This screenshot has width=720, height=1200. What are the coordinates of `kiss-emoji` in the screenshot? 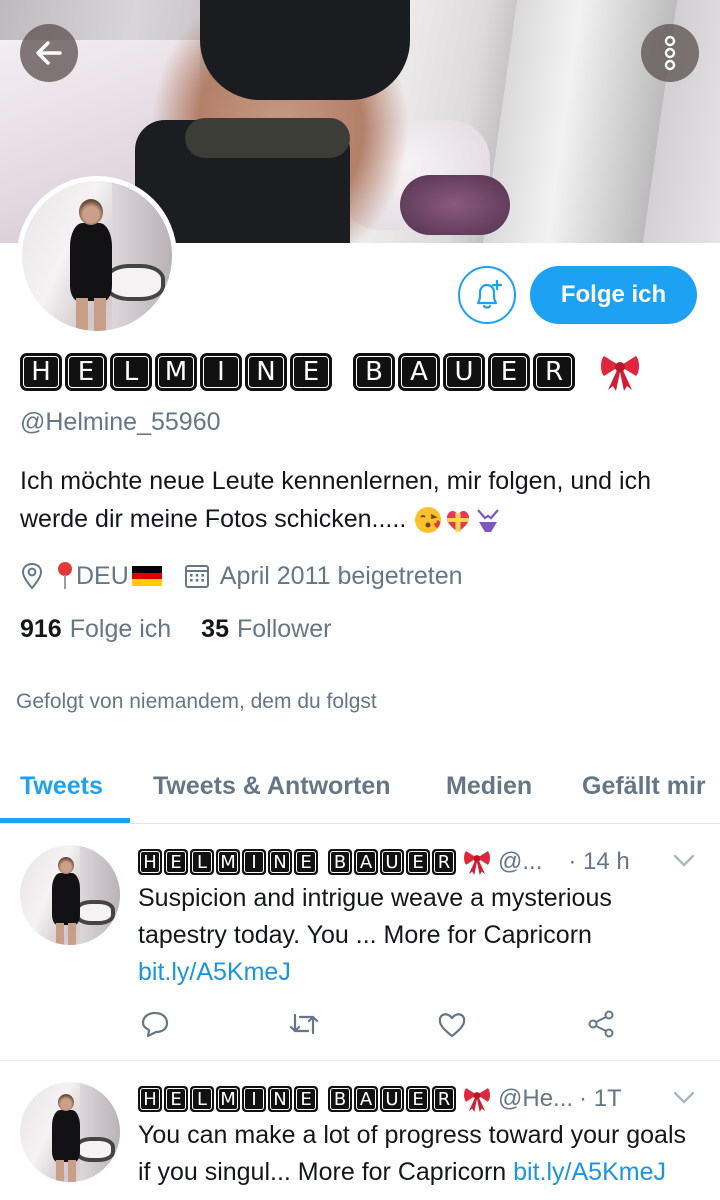 It's located at (428, 520).